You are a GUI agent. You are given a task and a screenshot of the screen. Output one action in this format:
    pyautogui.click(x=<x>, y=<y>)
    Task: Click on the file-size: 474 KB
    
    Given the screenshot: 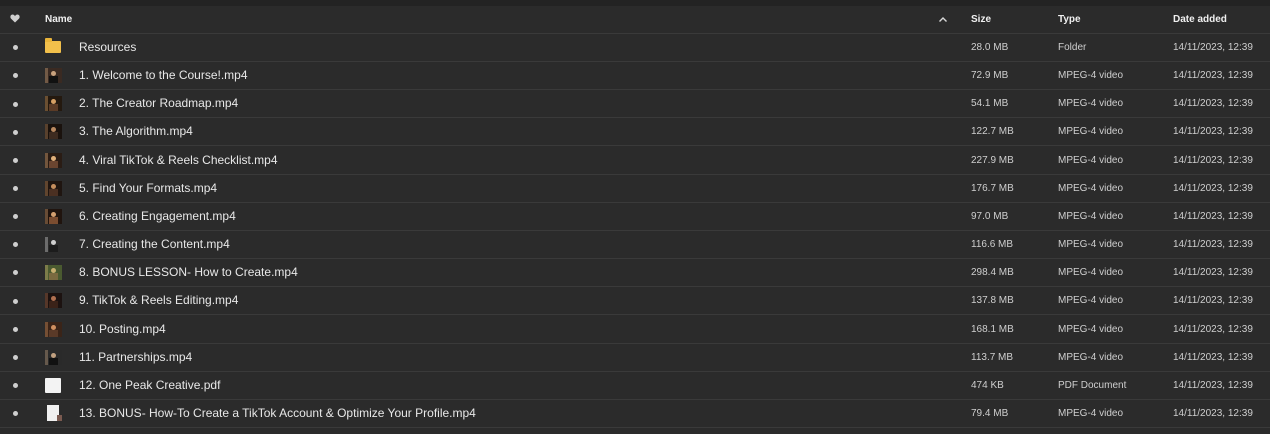 What is the action you would take?
    pyautogui.click(x=987, y=385)
    